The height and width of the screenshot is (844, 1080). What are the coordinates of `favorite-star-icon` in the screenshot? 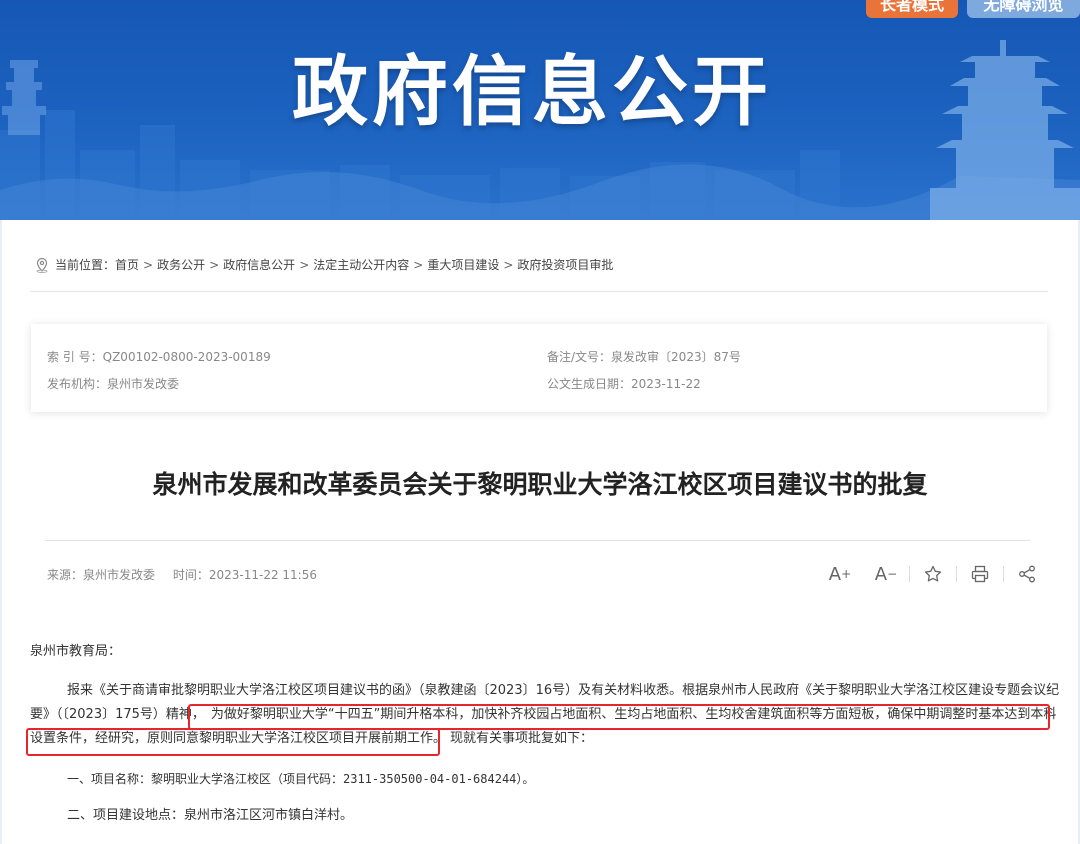 It's located at (933, 574).